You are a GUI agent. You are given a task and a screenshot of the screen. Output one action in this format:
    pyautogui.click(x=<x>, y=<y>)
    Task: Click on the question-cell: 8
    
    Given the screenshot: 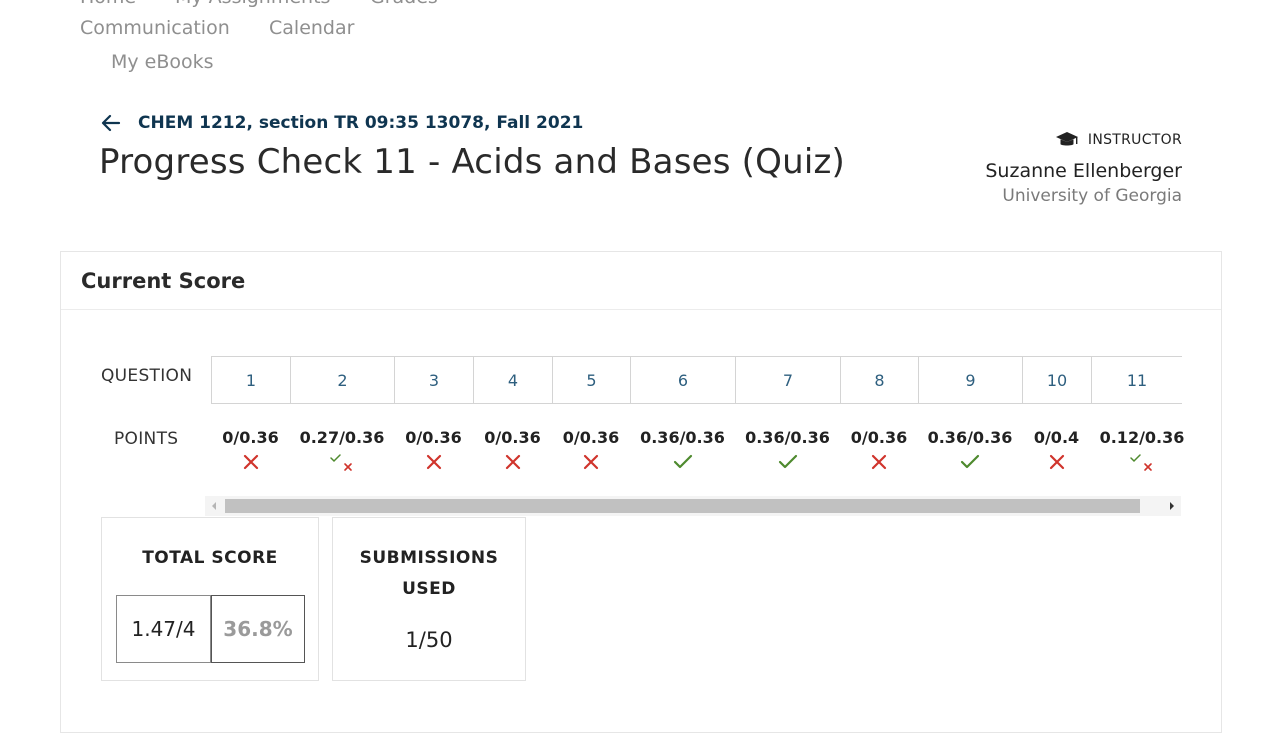 What is the action you would take?
    pyautogui.click(x=880, y=380)
    